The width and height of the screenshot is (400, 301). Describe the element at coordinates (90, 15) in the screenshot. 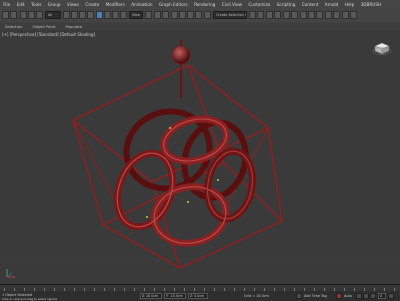

I see `window-crossing-icon` at that location.